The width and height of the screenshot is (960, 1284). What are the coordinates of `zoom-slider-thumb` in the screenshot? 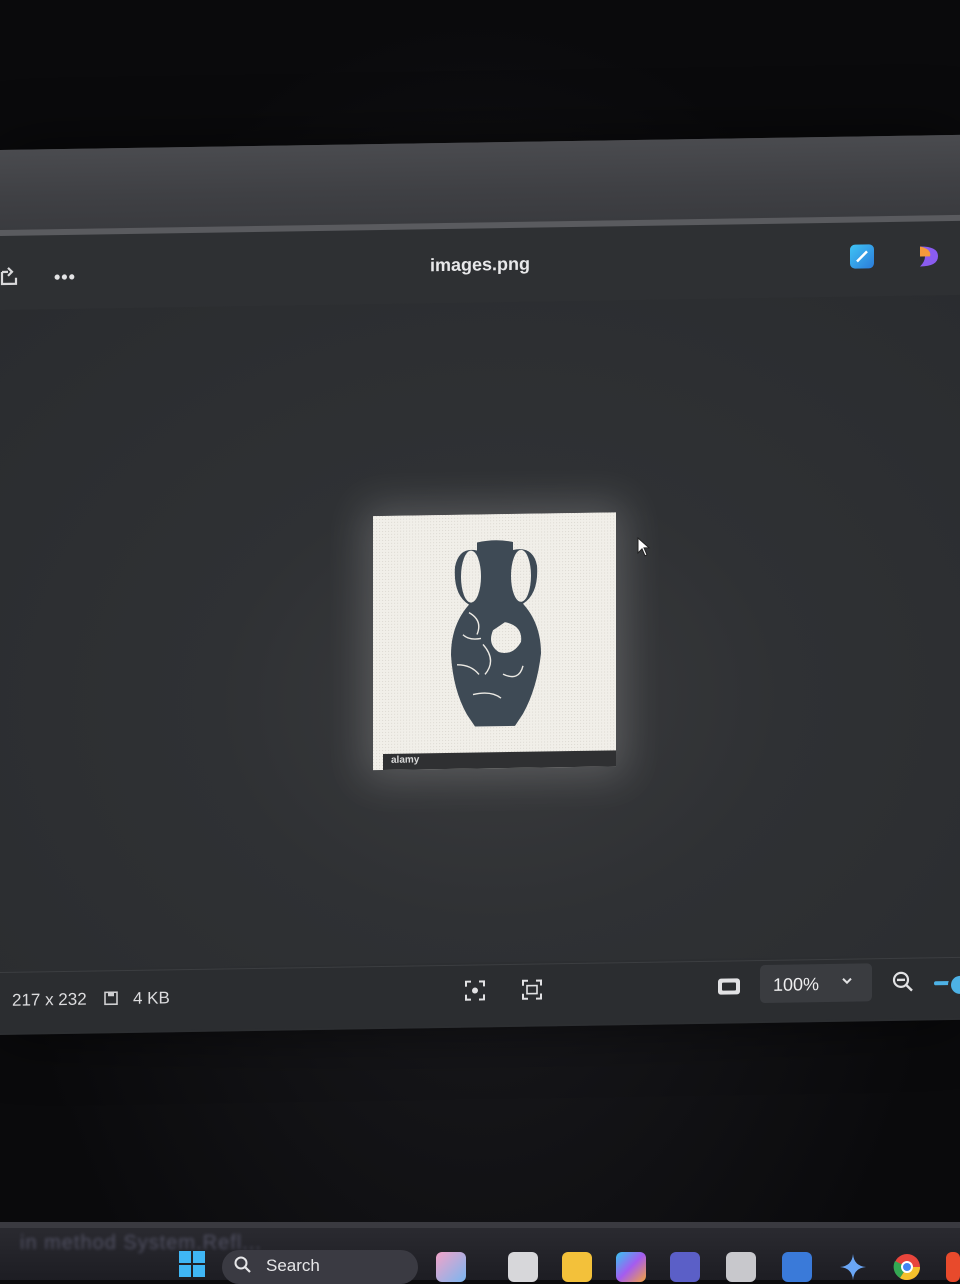 It's located at (954, 985).